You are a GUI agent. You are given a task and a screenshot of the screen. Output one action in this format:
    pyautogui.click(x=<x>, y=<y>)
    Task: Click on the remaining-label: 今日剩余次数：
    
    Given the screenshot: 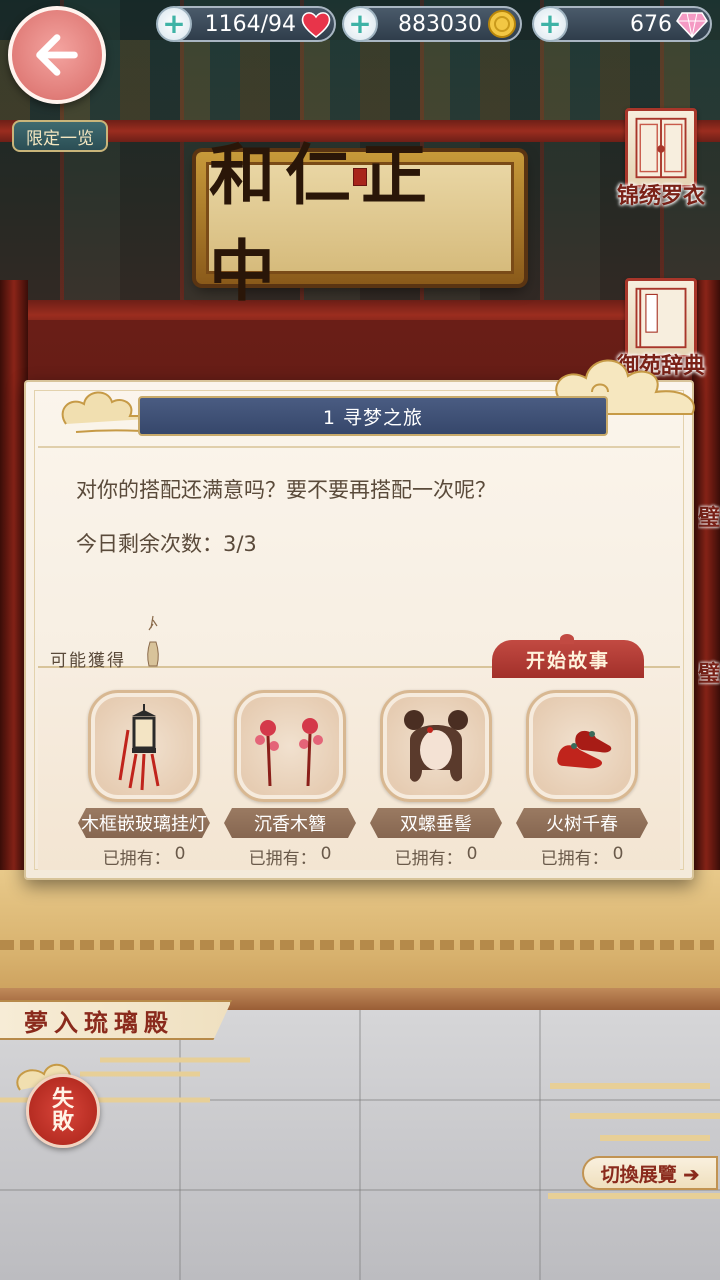 What is the action you would take?
    pyautogui.click(x=149, y=544)
    